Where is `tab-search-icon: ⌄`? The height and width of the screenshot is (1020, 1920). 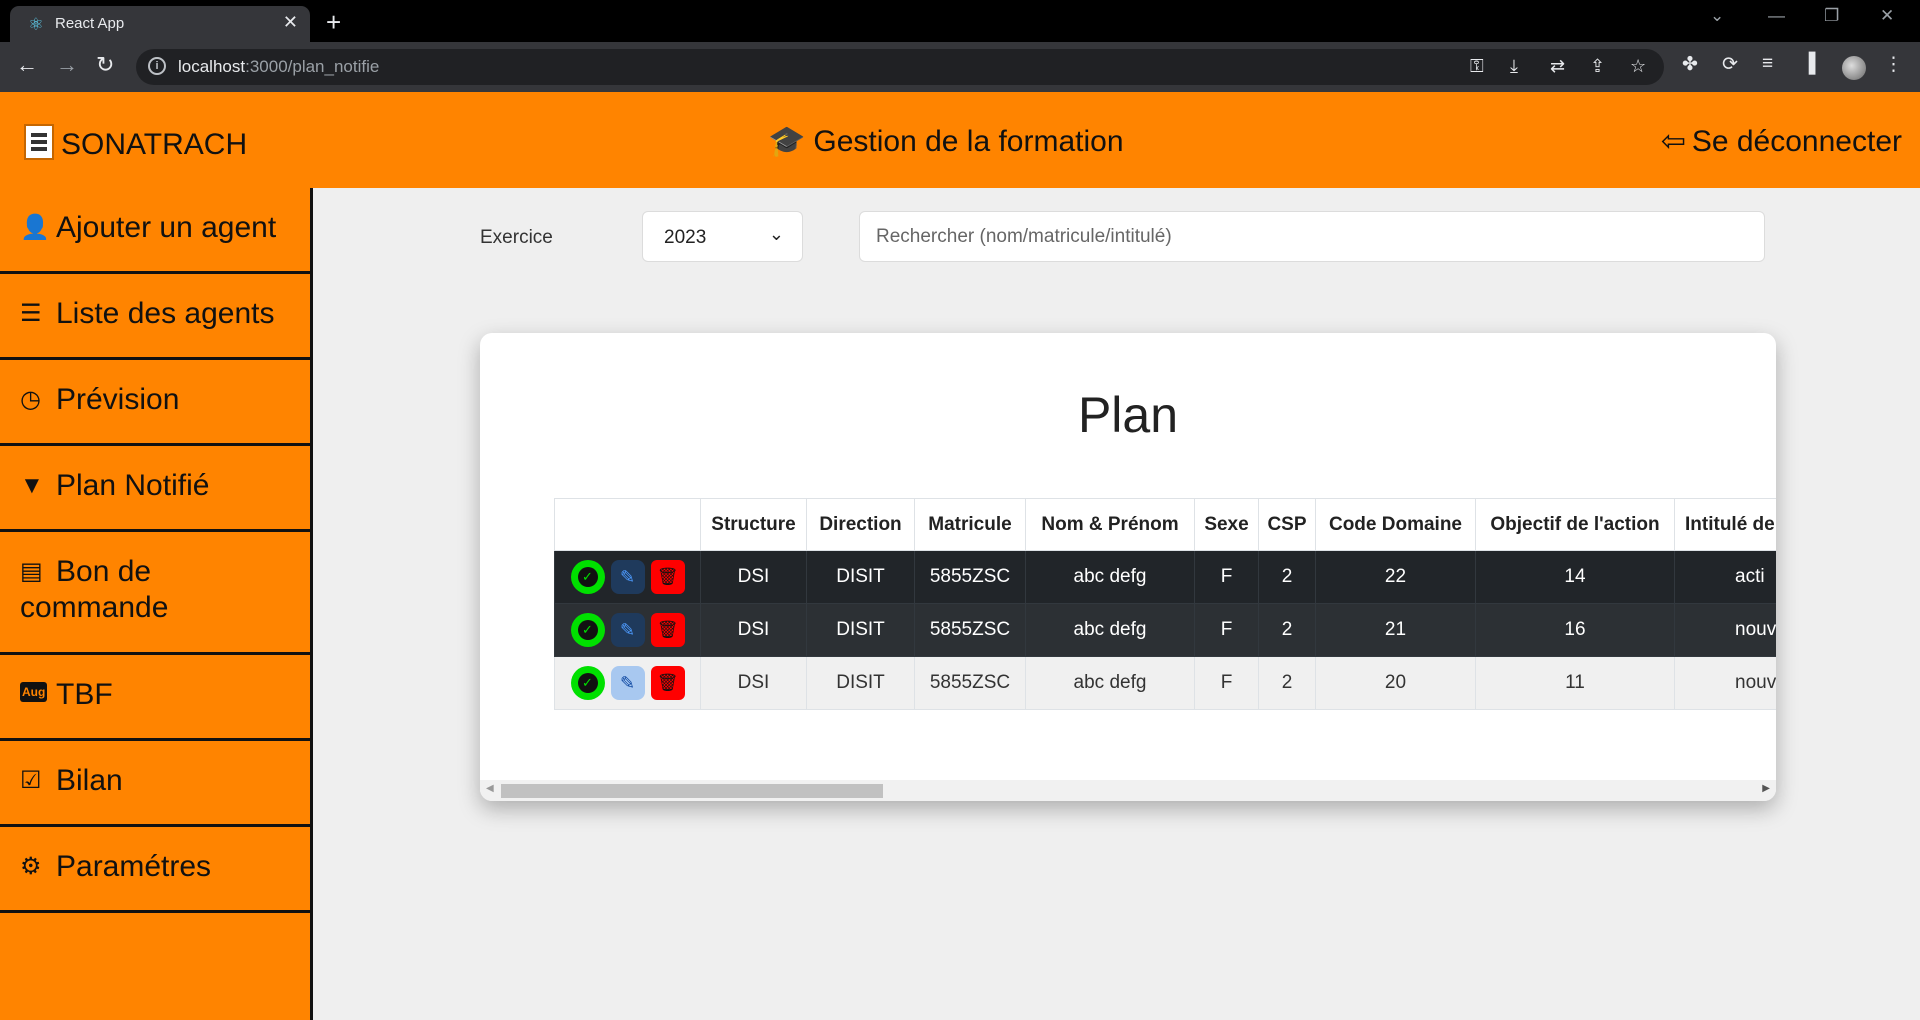 tab-search-icon: ⌄ is located at coordinates (1717, 16).